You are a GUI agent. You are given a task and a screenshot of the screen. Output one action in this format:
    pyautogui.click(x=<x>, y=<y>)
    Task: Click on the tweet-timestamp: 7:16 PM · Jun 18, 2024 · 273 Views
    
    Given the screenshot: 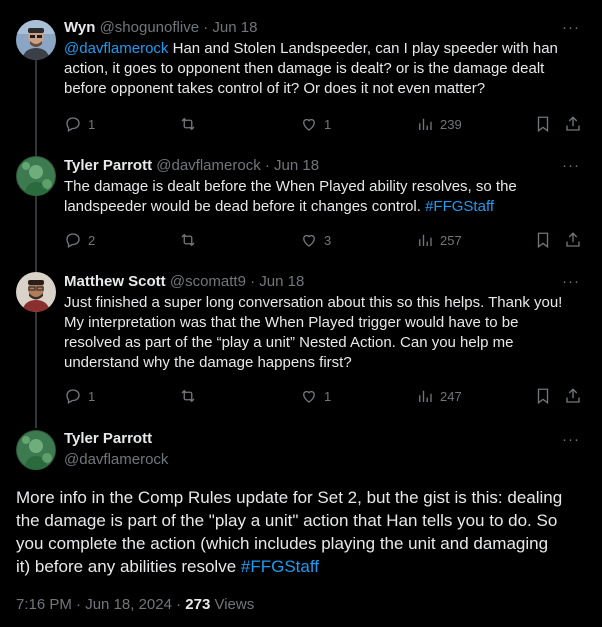 What is the action you would take?
    pyautogui.click(x=135, y=604)
    